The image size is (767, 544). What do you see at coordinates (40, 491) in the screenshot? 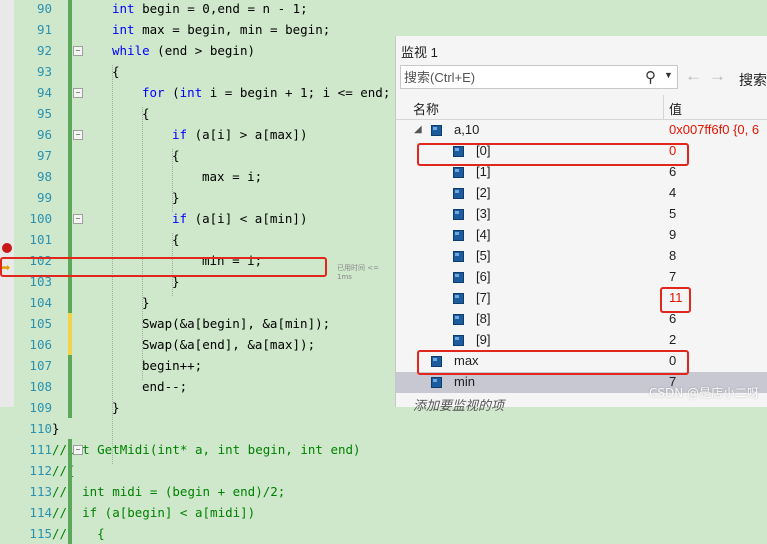
I see `line-number: 113` at bounding box center [40, 491].